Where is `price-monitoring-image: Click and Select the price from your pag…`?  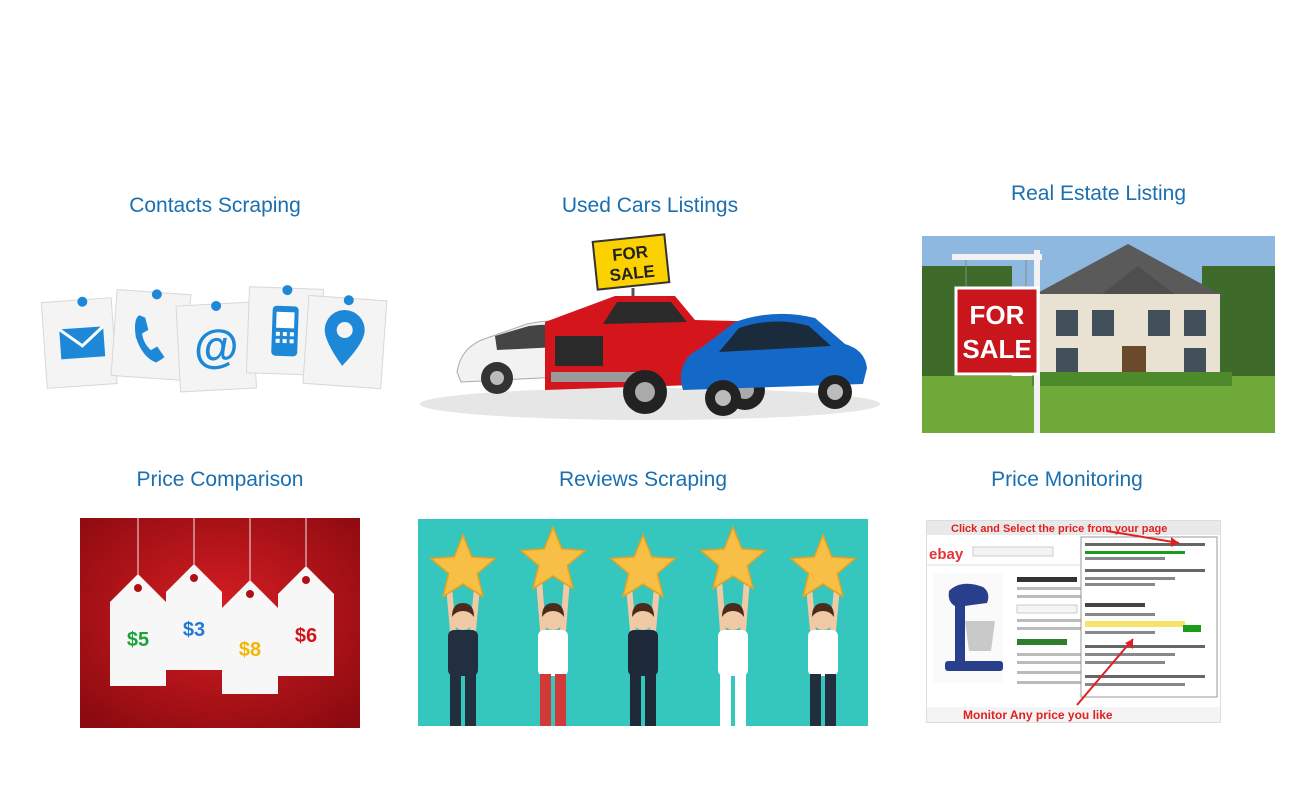
price-monitoring-image: Click and Select the price from your pag… is located at coordinates (1073, 621).